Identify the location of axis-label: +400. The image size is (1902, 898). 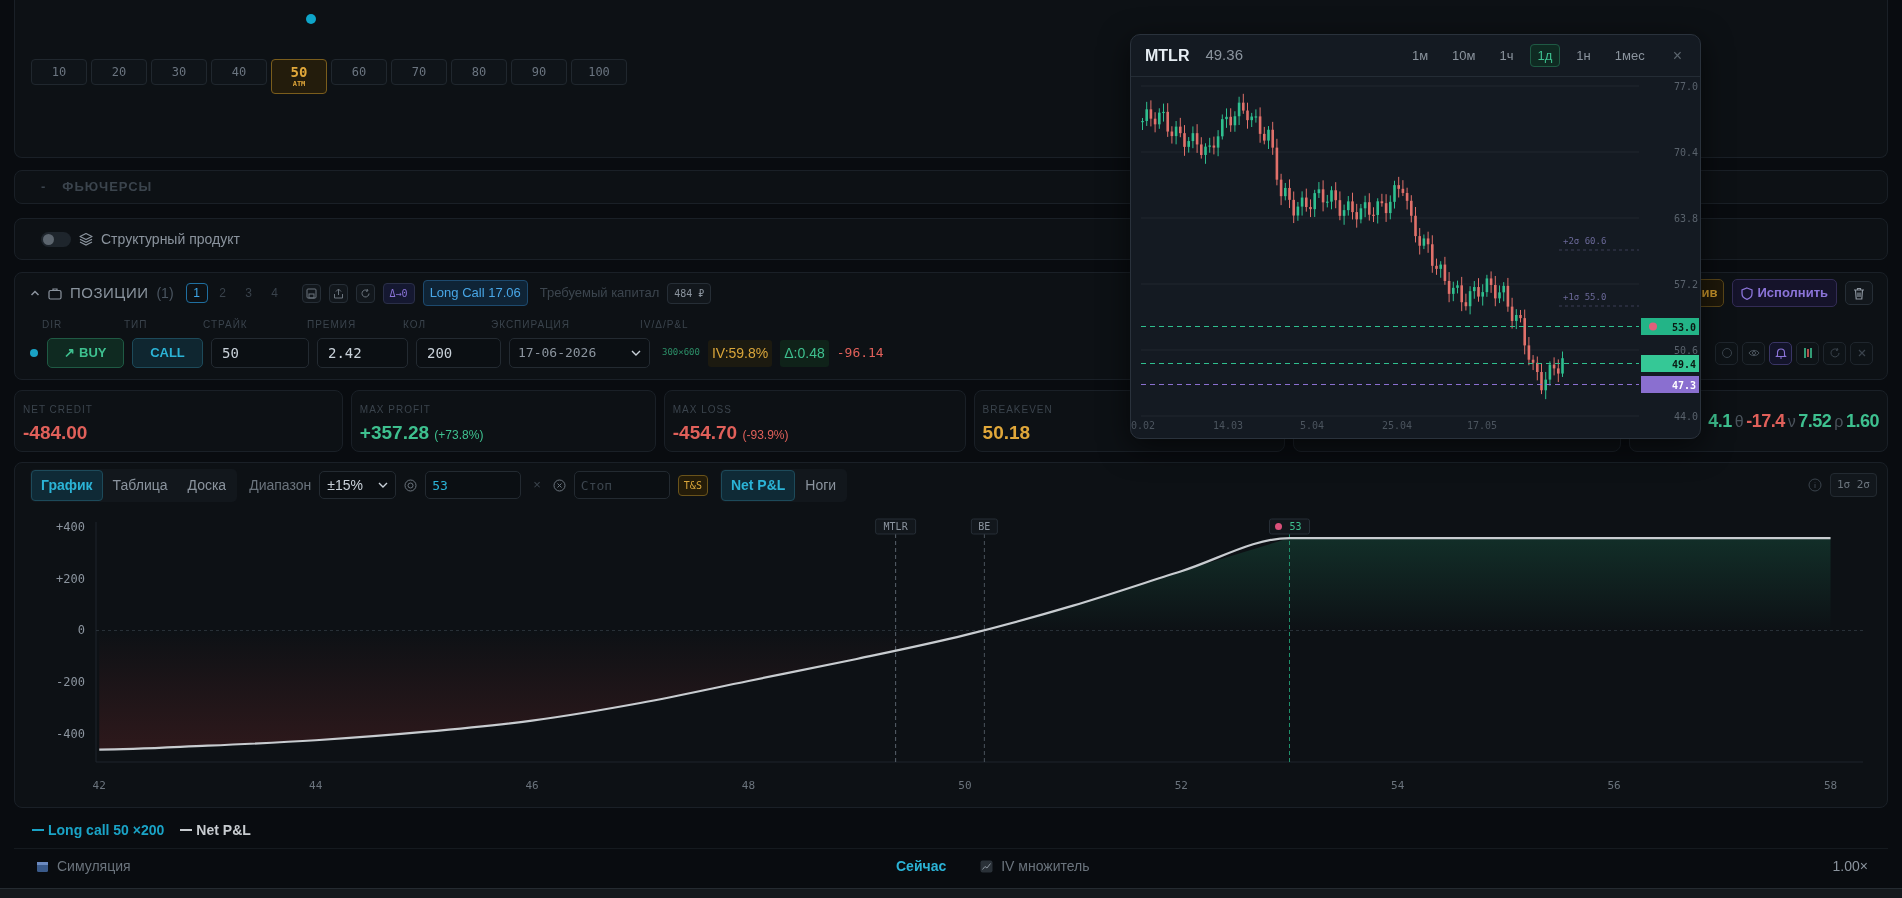
(70, 526).